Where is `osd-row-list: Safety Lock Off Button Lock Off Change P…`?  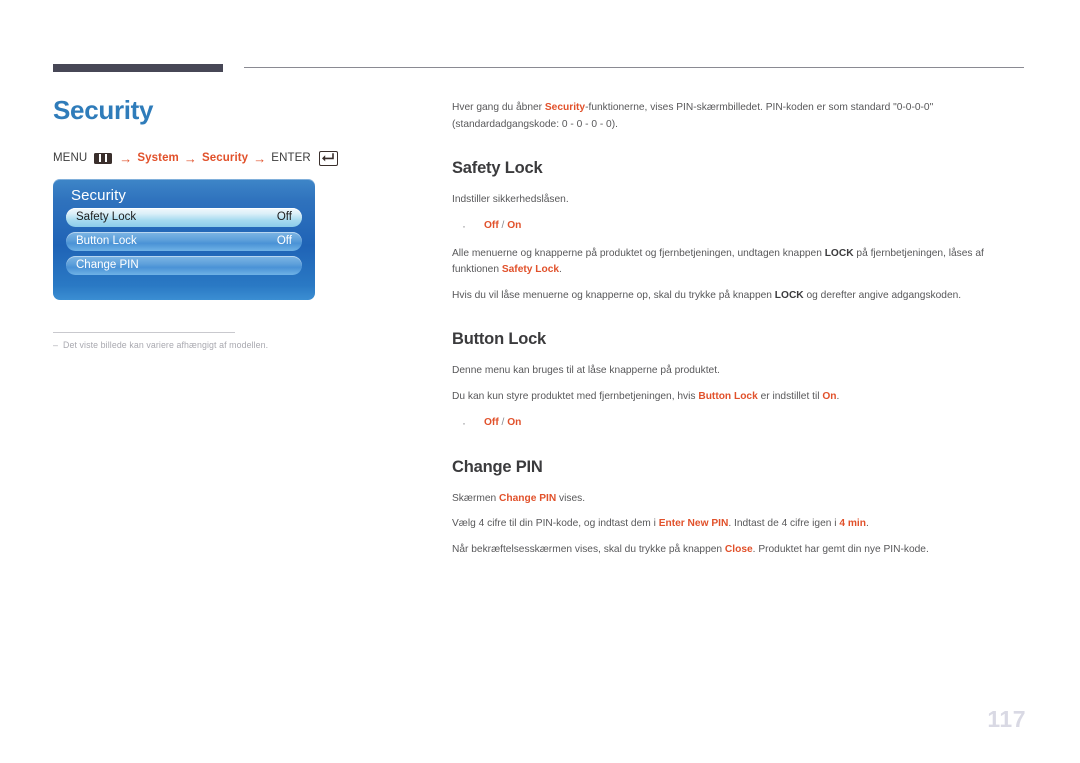 osd-row-list: Safety Lock Off Button Lock Off Change P… is located at coordinates (184, 241).